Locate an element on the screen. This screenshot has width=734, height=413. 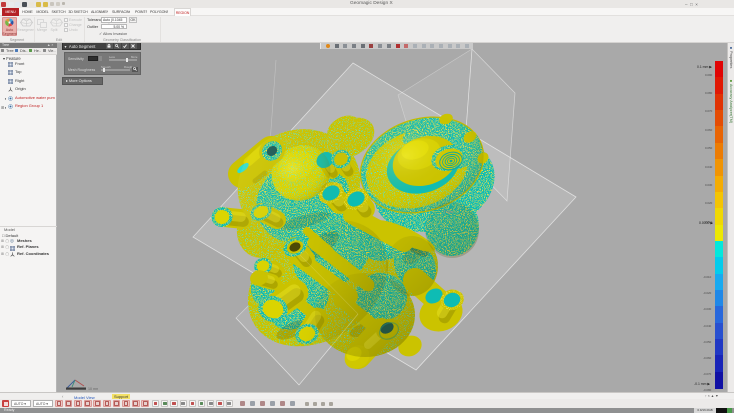
svg-text: Right is located at coordinates (449, 211).